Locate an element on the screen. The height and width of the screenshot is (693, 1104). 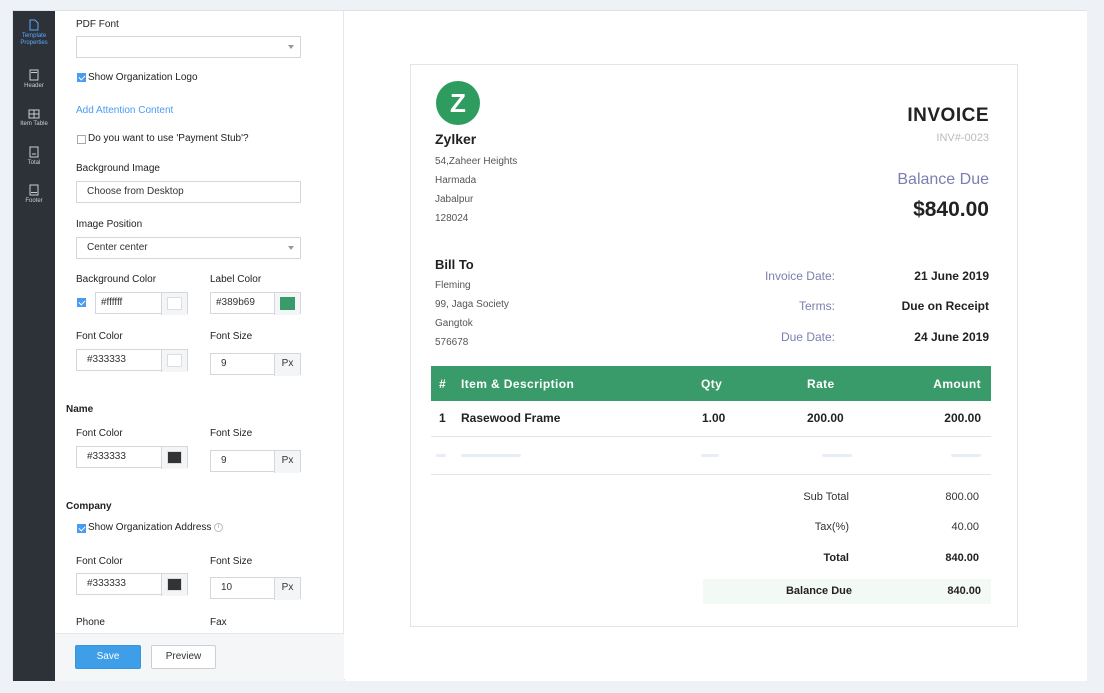
balance-due-label: Balance Due is located at coordinates (943, 179).